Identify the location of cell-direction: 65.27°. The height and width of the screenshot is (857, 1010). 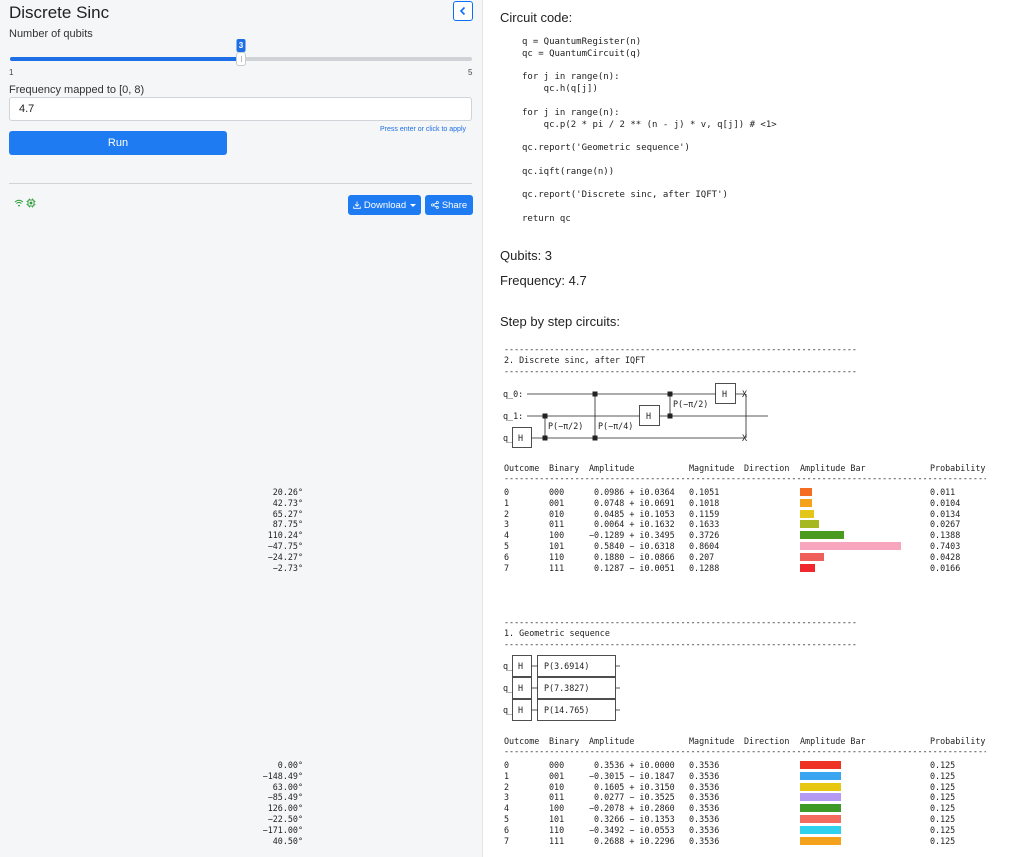
(287, 513).